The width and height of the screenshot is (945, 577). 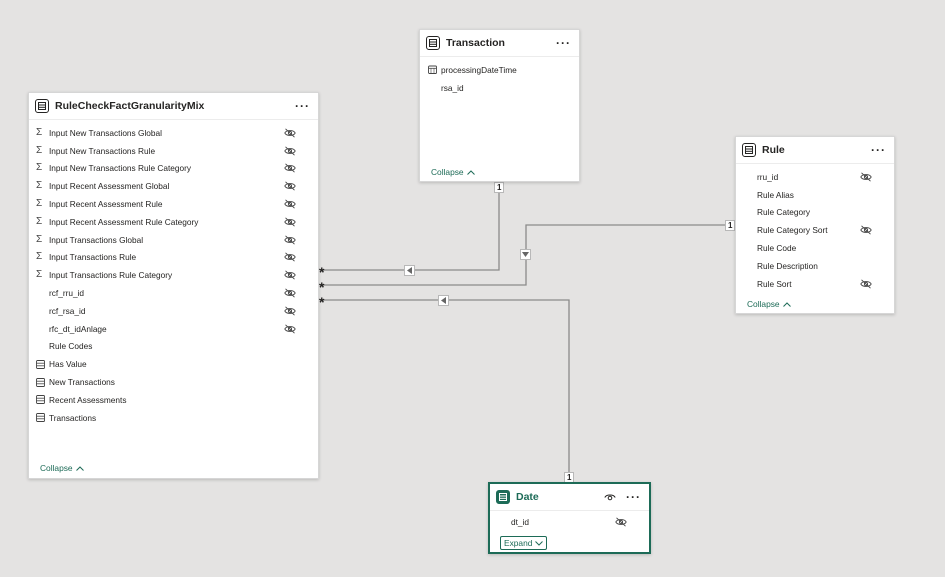 What do you see at coordinates (71, 346) in the screenshot?
I see `field-label: Rule Codes` at bounding box center [71, 346].